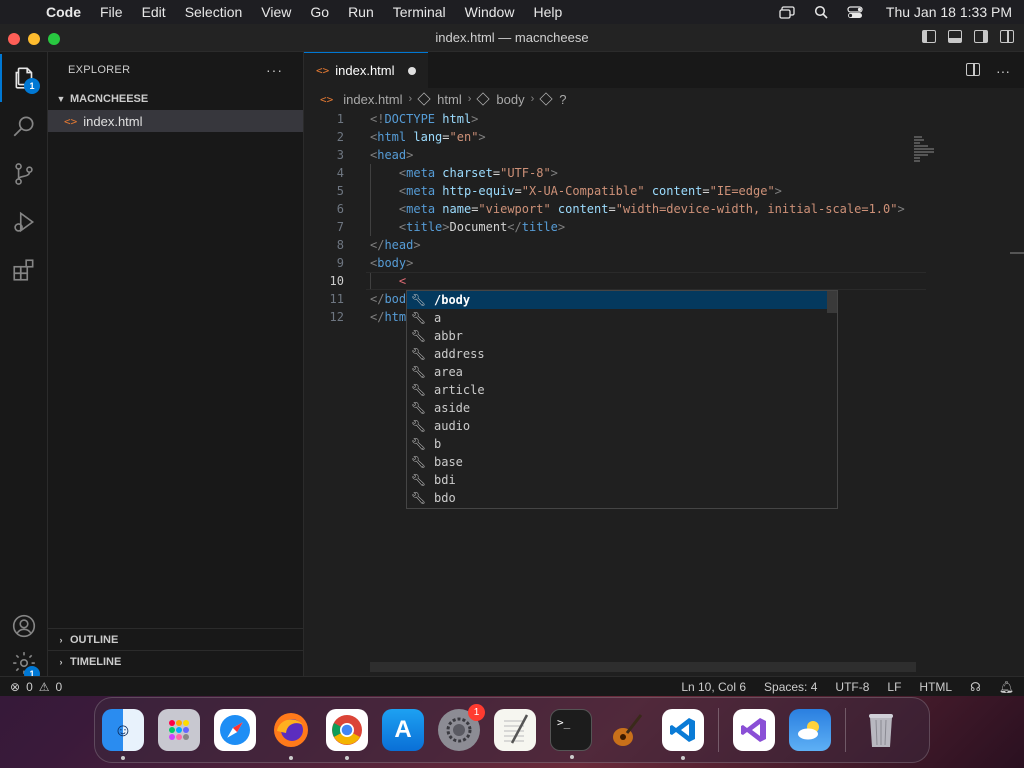 The image size is (1024, 768). I want to click on system-settings-icon: 1, so click(461, 727).